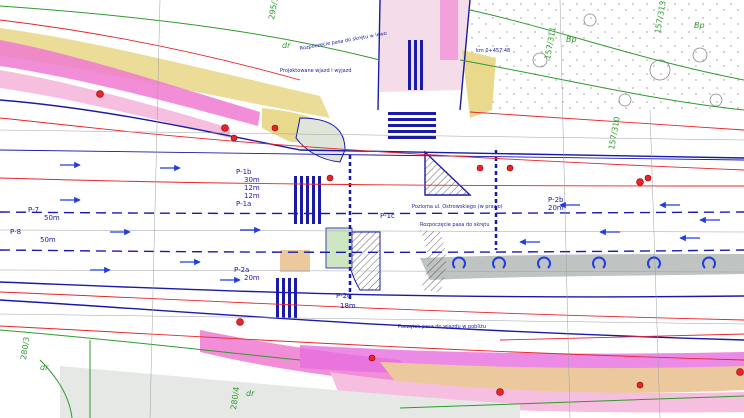 This screenshot has width=744, height=418. What do you see at coordinates (33, 210) in the screenshot?
I see `lane-label-p7: P-7` at bounding box center [33, 210].